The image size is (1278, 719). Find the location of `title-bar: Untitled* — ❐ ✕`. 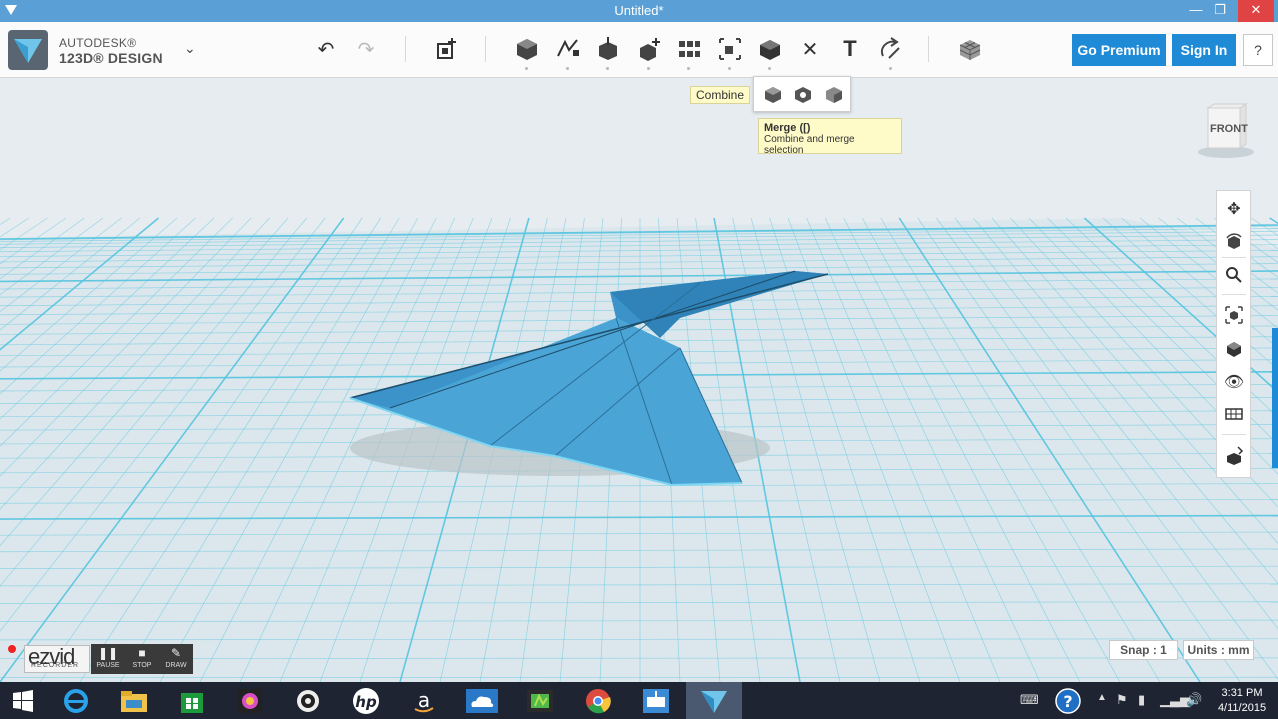

title-bar: Untitled* — ❐ ✕ is located at coordinates (639, 11).